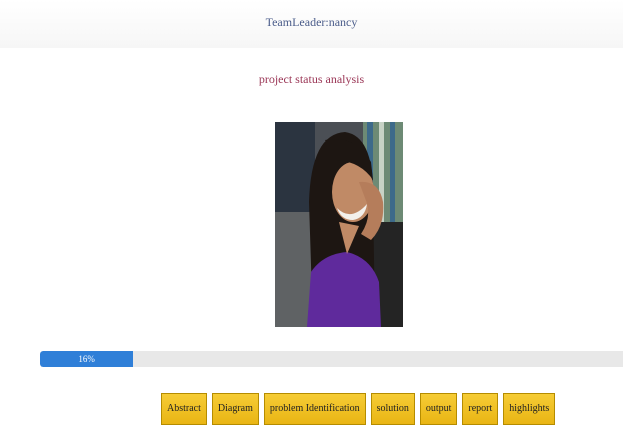 Image resolution: width=623 pixels, height=432 pixels. Describe the element at coordinates (480, 409) in the screenshot. I see `report-button: report` at that location.